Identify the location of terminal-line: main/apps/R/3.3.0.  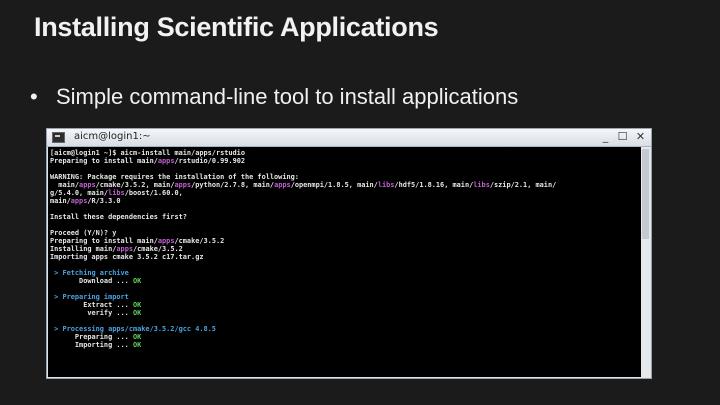
(85, 201).